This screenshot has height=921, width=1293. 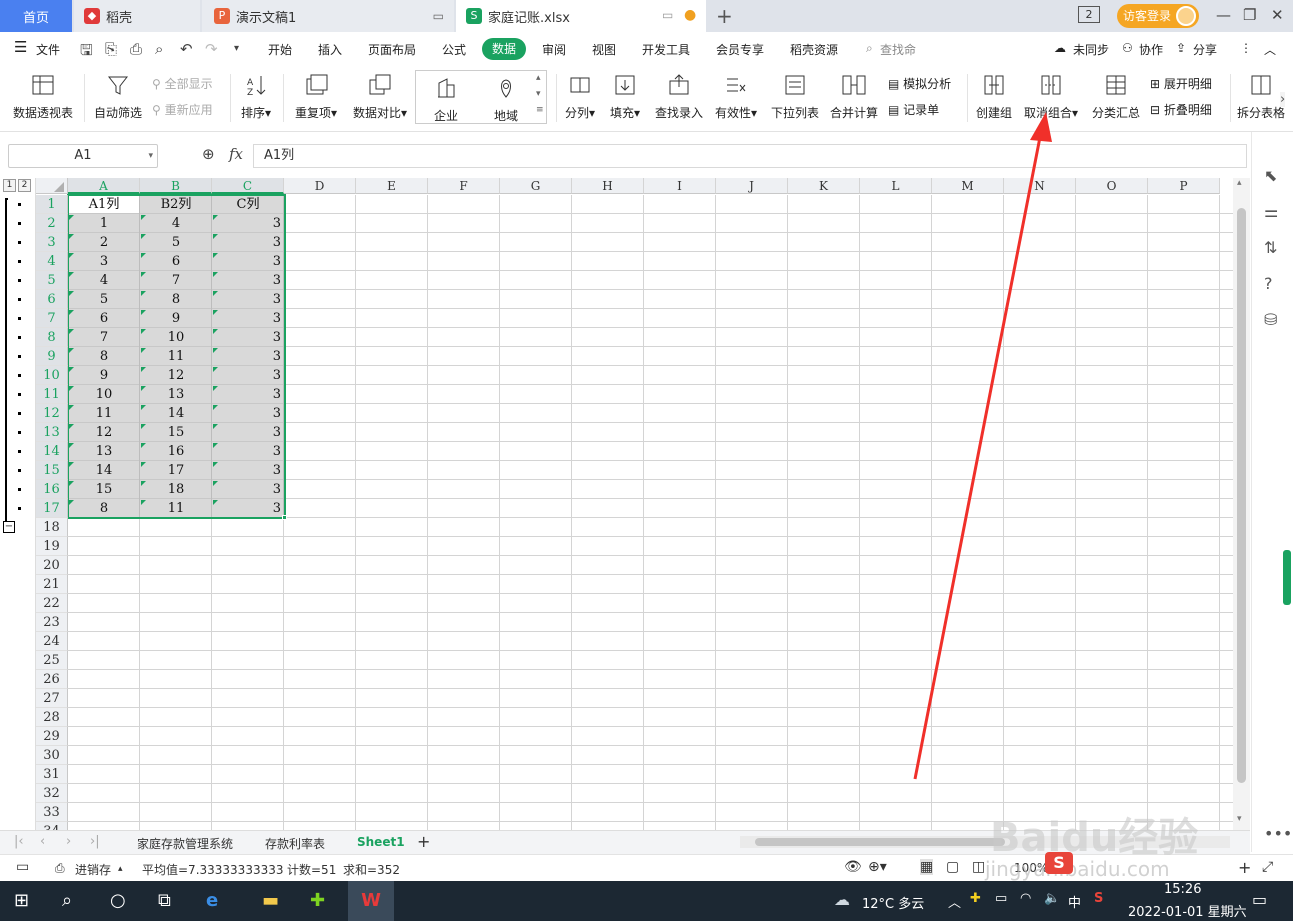 What do you see at coordinates (1270, 319) in the screenshot?
I see `backup-icon: ⛁` at bounding box center [1270, 319].